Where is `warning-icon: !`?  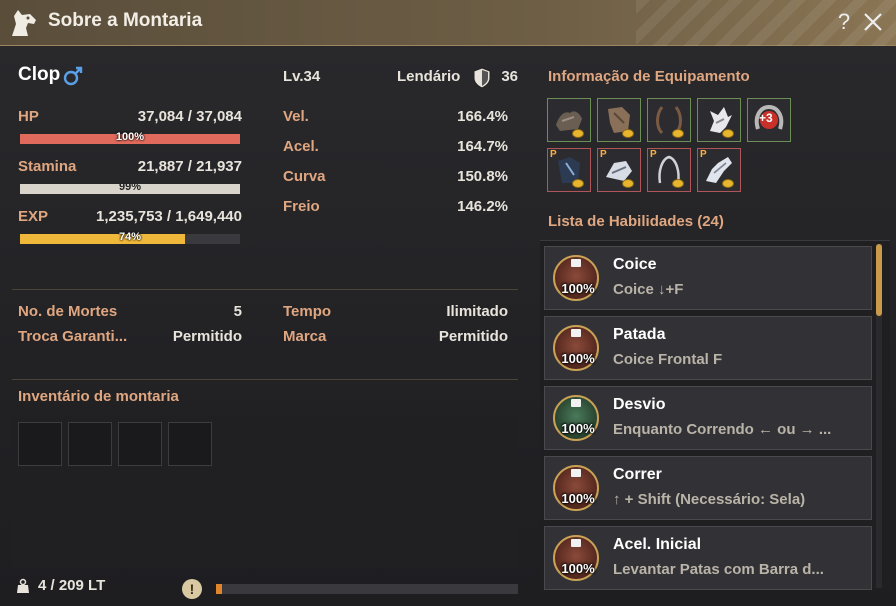
warning-icon: ! is located at coordinates (192, 589).